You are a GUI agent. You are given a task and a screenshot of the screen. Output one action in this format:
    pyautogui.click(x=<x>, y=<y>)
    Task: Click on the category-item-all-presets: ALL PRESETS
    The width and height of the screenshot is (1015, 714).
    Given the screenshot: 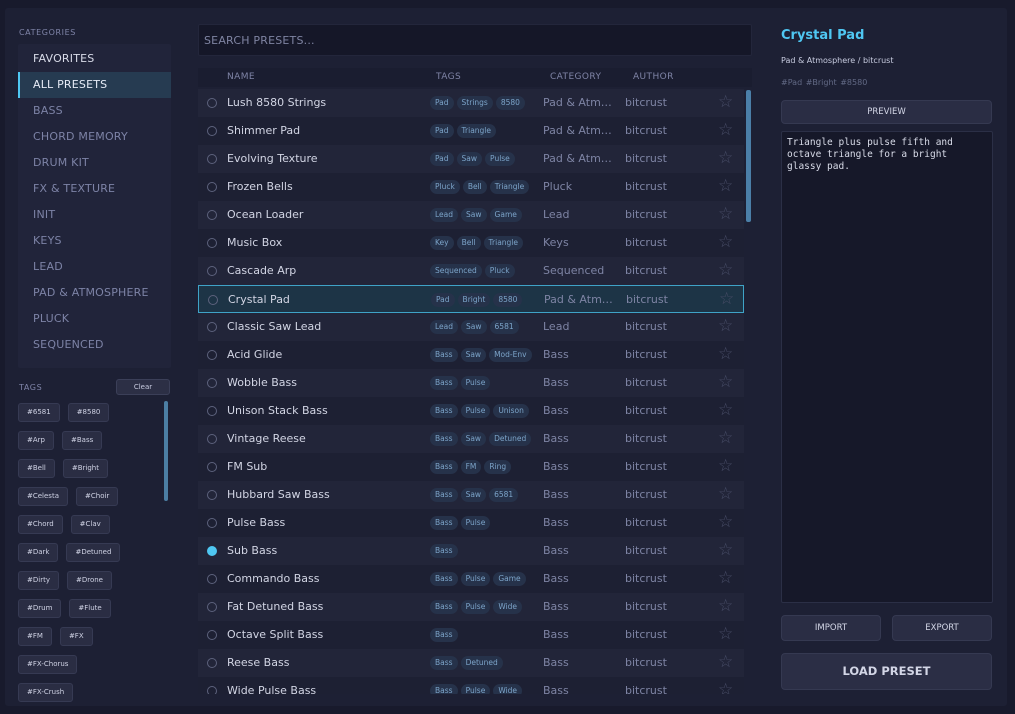 What is the action you would take?
    pyautogui.click(x=94, y=85)
    